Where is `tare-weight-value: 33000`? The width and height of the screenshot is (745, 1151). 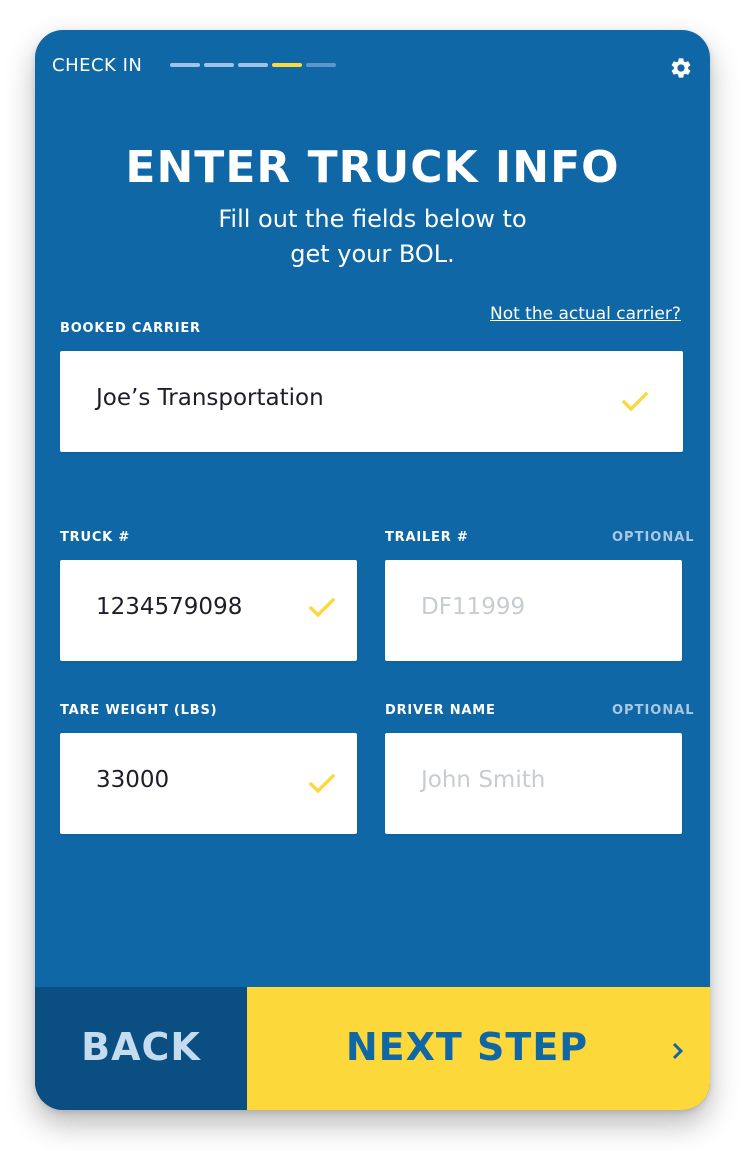 tare-weight-value: 33000 is located at coordinates (133, 780).